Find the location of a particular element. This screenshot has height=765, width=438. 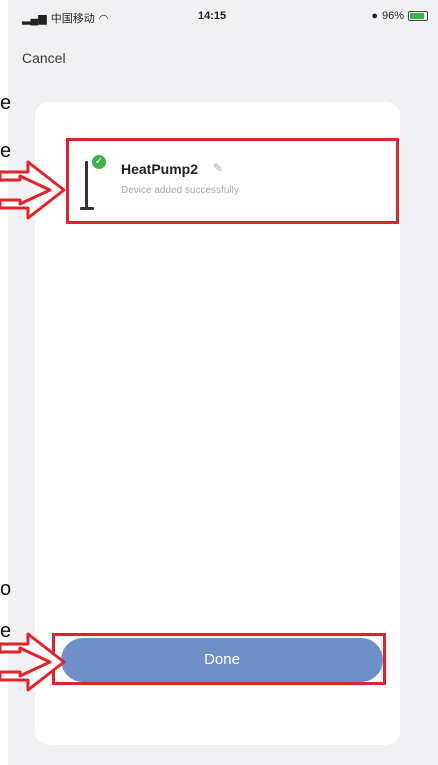

device-name: HeatPump2 is located at coordinates (160, 169).